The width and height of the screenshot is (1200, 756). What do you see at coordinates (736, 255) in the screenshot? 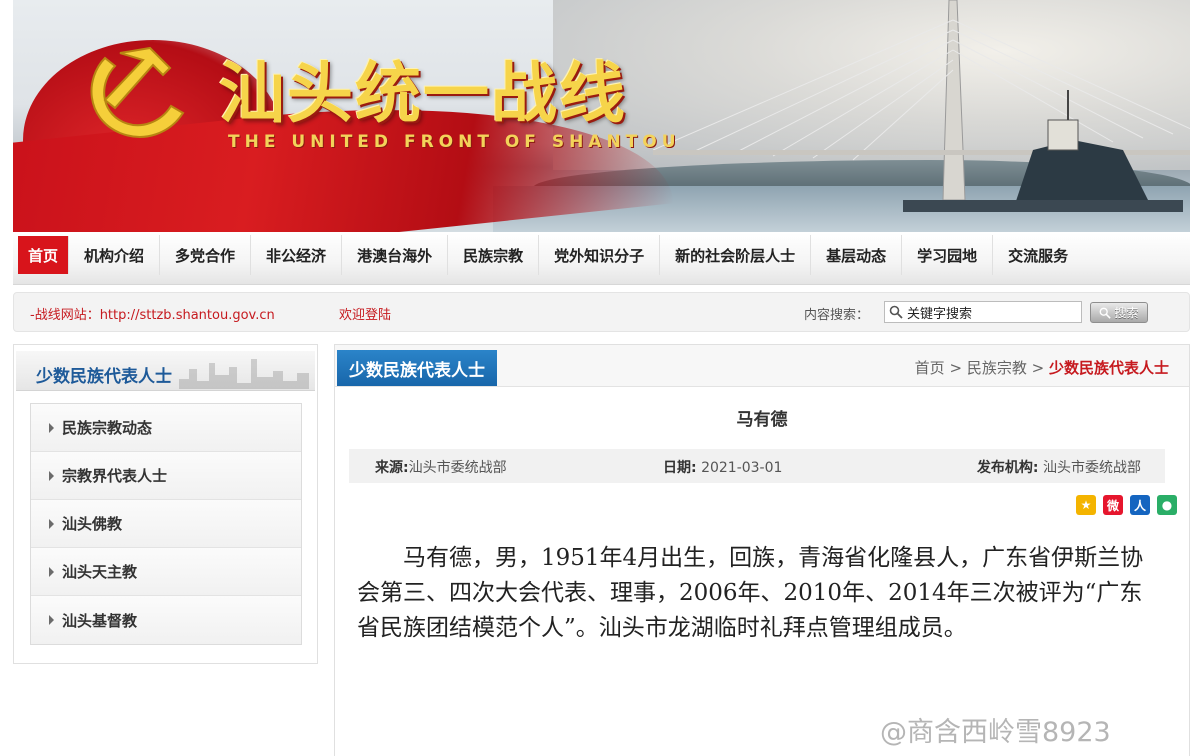
I see `nav-item-new-social-class: 新的社会阶层人士` at bounding box center [736, 255].